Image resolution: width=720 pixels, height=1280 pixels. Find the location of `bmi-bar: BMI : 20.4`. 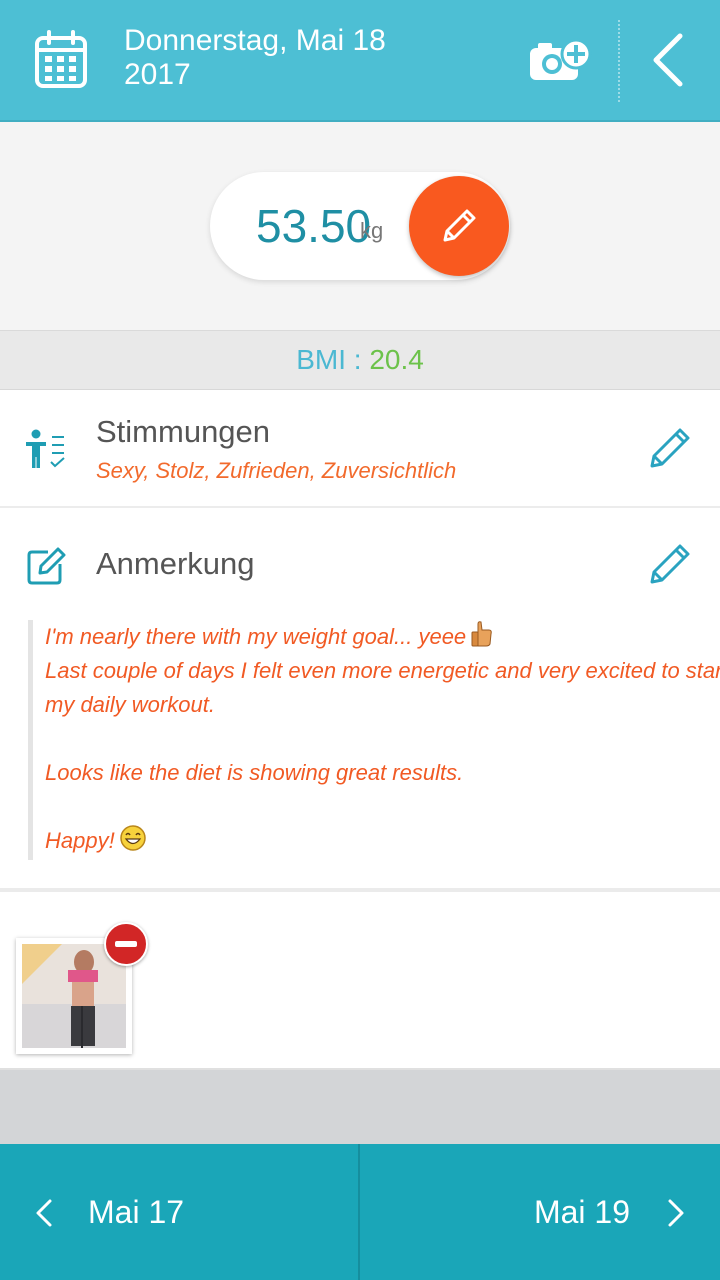

bmi-bar: BMI : 20.4 is located at coordinates (360, 360).